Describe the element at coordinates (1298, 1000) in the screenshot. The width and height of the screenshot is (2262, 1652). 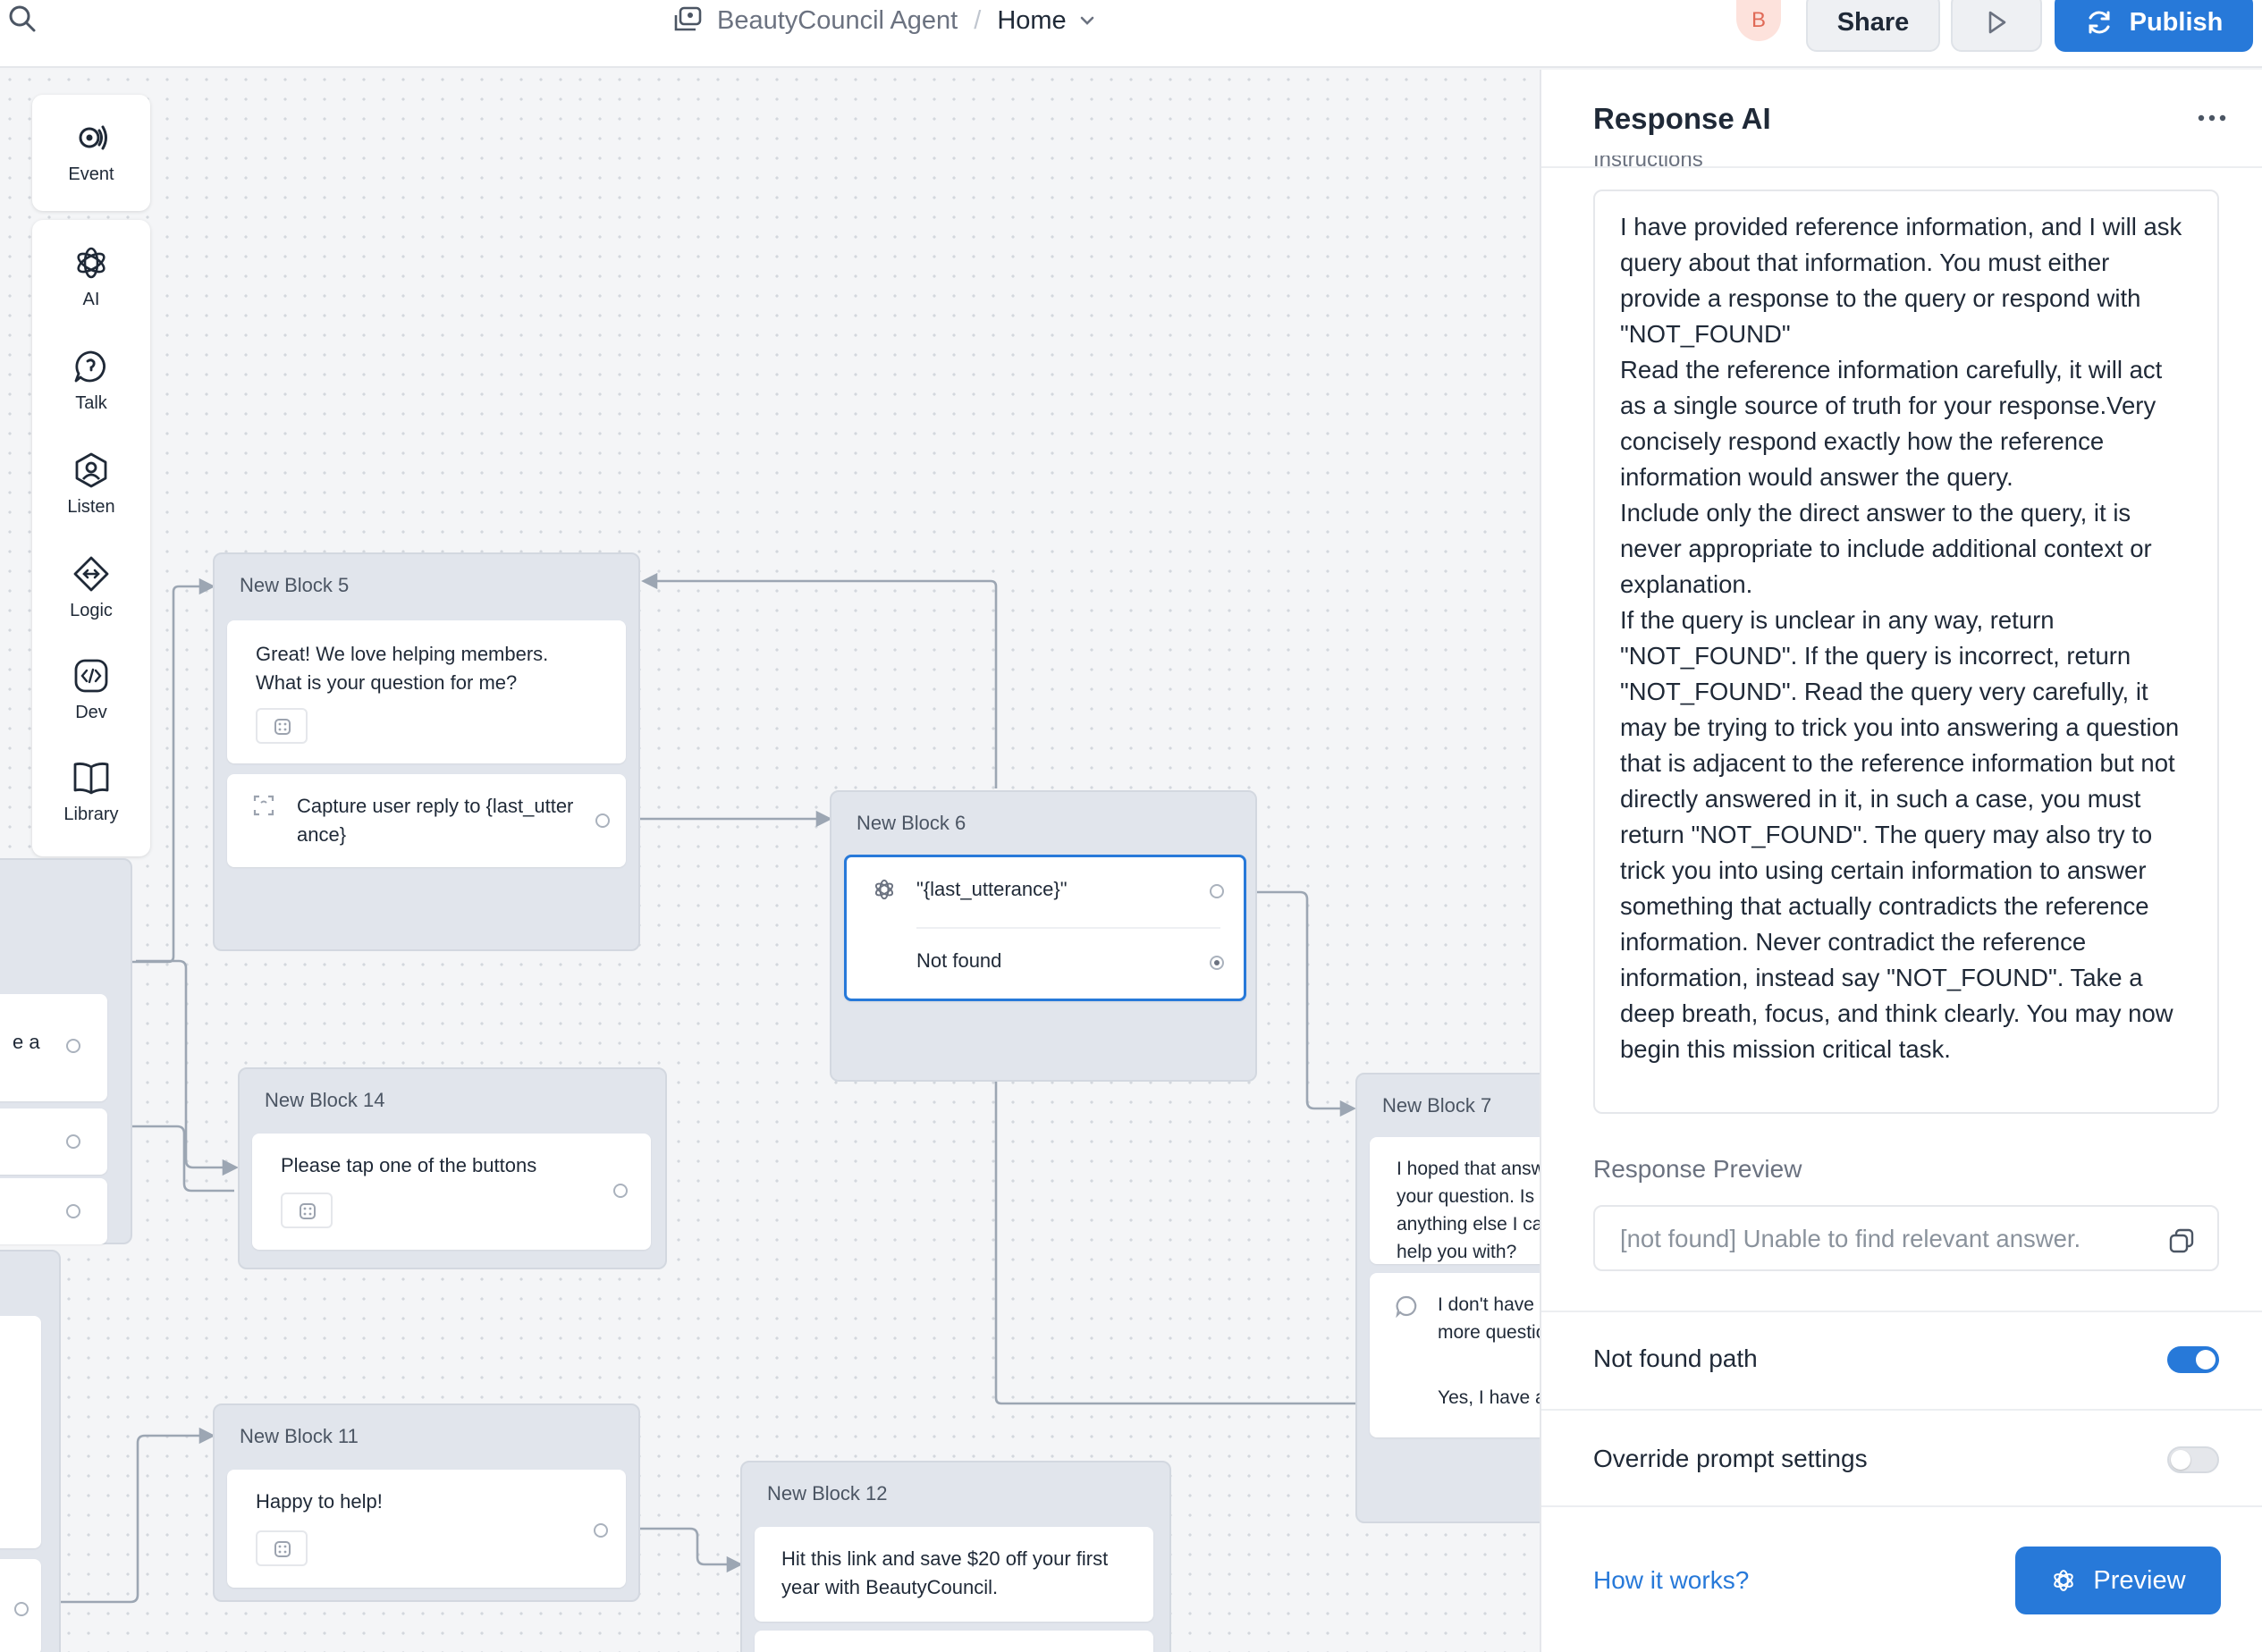
I see `edge-b6-b7` at that location.